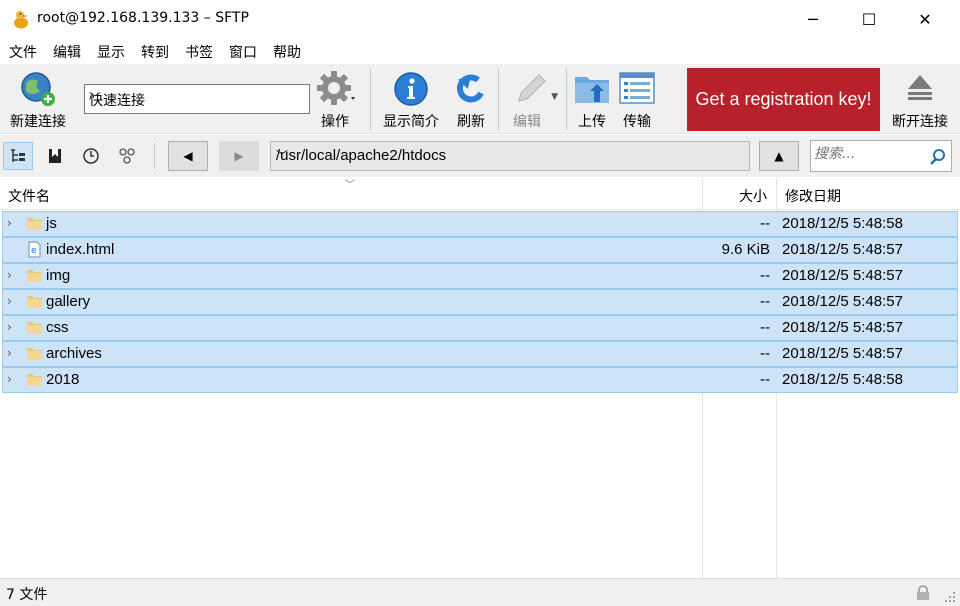 The image size is (960, 606). What do you see at coordinates (22, 51) in the screenshot?
I see `menu-file: 文件` at bounding box center [22, 51].